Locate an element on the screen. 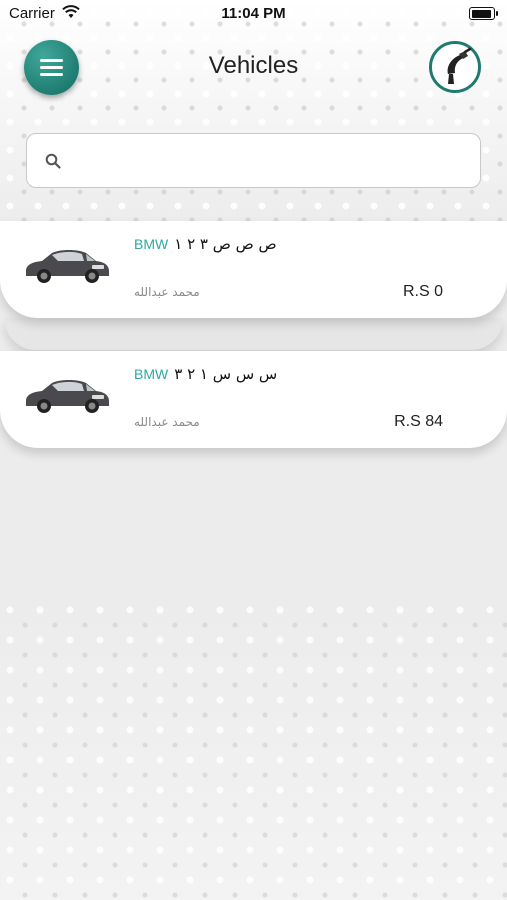 The image size is (507, 900). vehicle-title: BMW س س س ١ ٢ ٣ is located at coordinates (205, 374).